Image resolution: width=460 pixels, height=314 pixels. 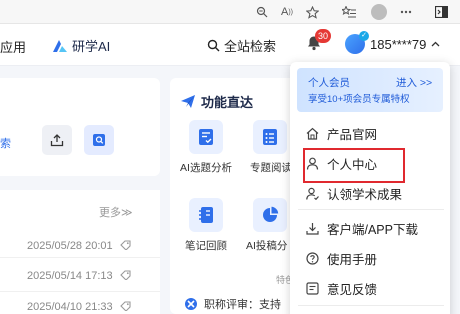 I want to click on list-date: 2025/05/28 20:01, so click(x=70, y=246).